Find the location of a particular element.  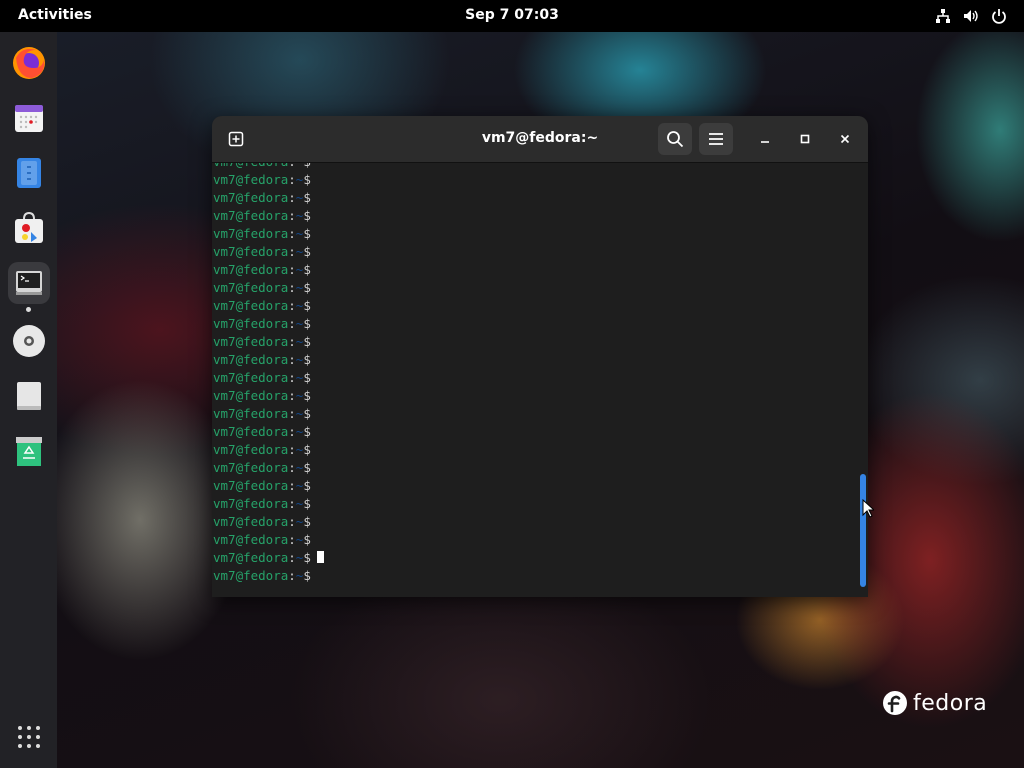

top-bar: Activities Sep 7 07:03 is located at coordinates (512, 16).